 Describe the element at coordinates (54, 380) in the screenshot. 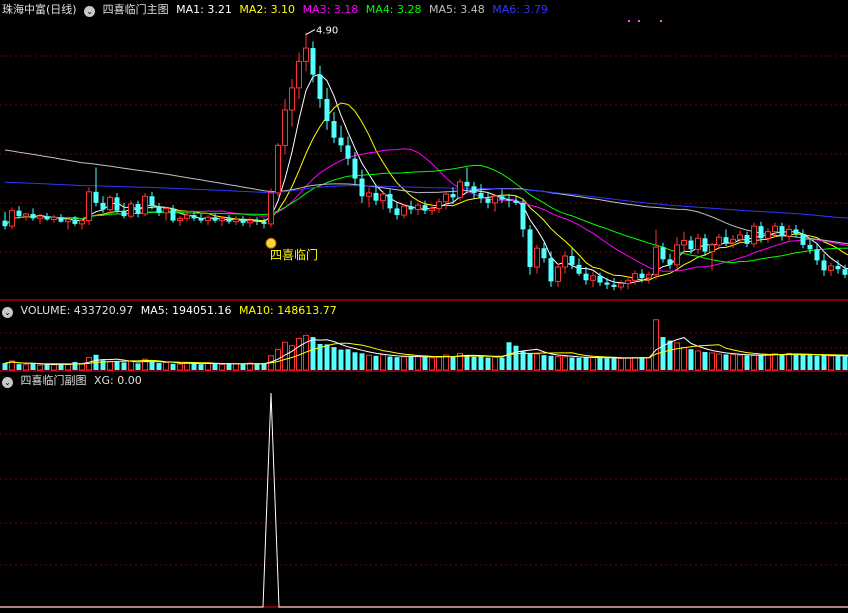

I see `sub-indicator-name: 四喜临门副图` at that location.